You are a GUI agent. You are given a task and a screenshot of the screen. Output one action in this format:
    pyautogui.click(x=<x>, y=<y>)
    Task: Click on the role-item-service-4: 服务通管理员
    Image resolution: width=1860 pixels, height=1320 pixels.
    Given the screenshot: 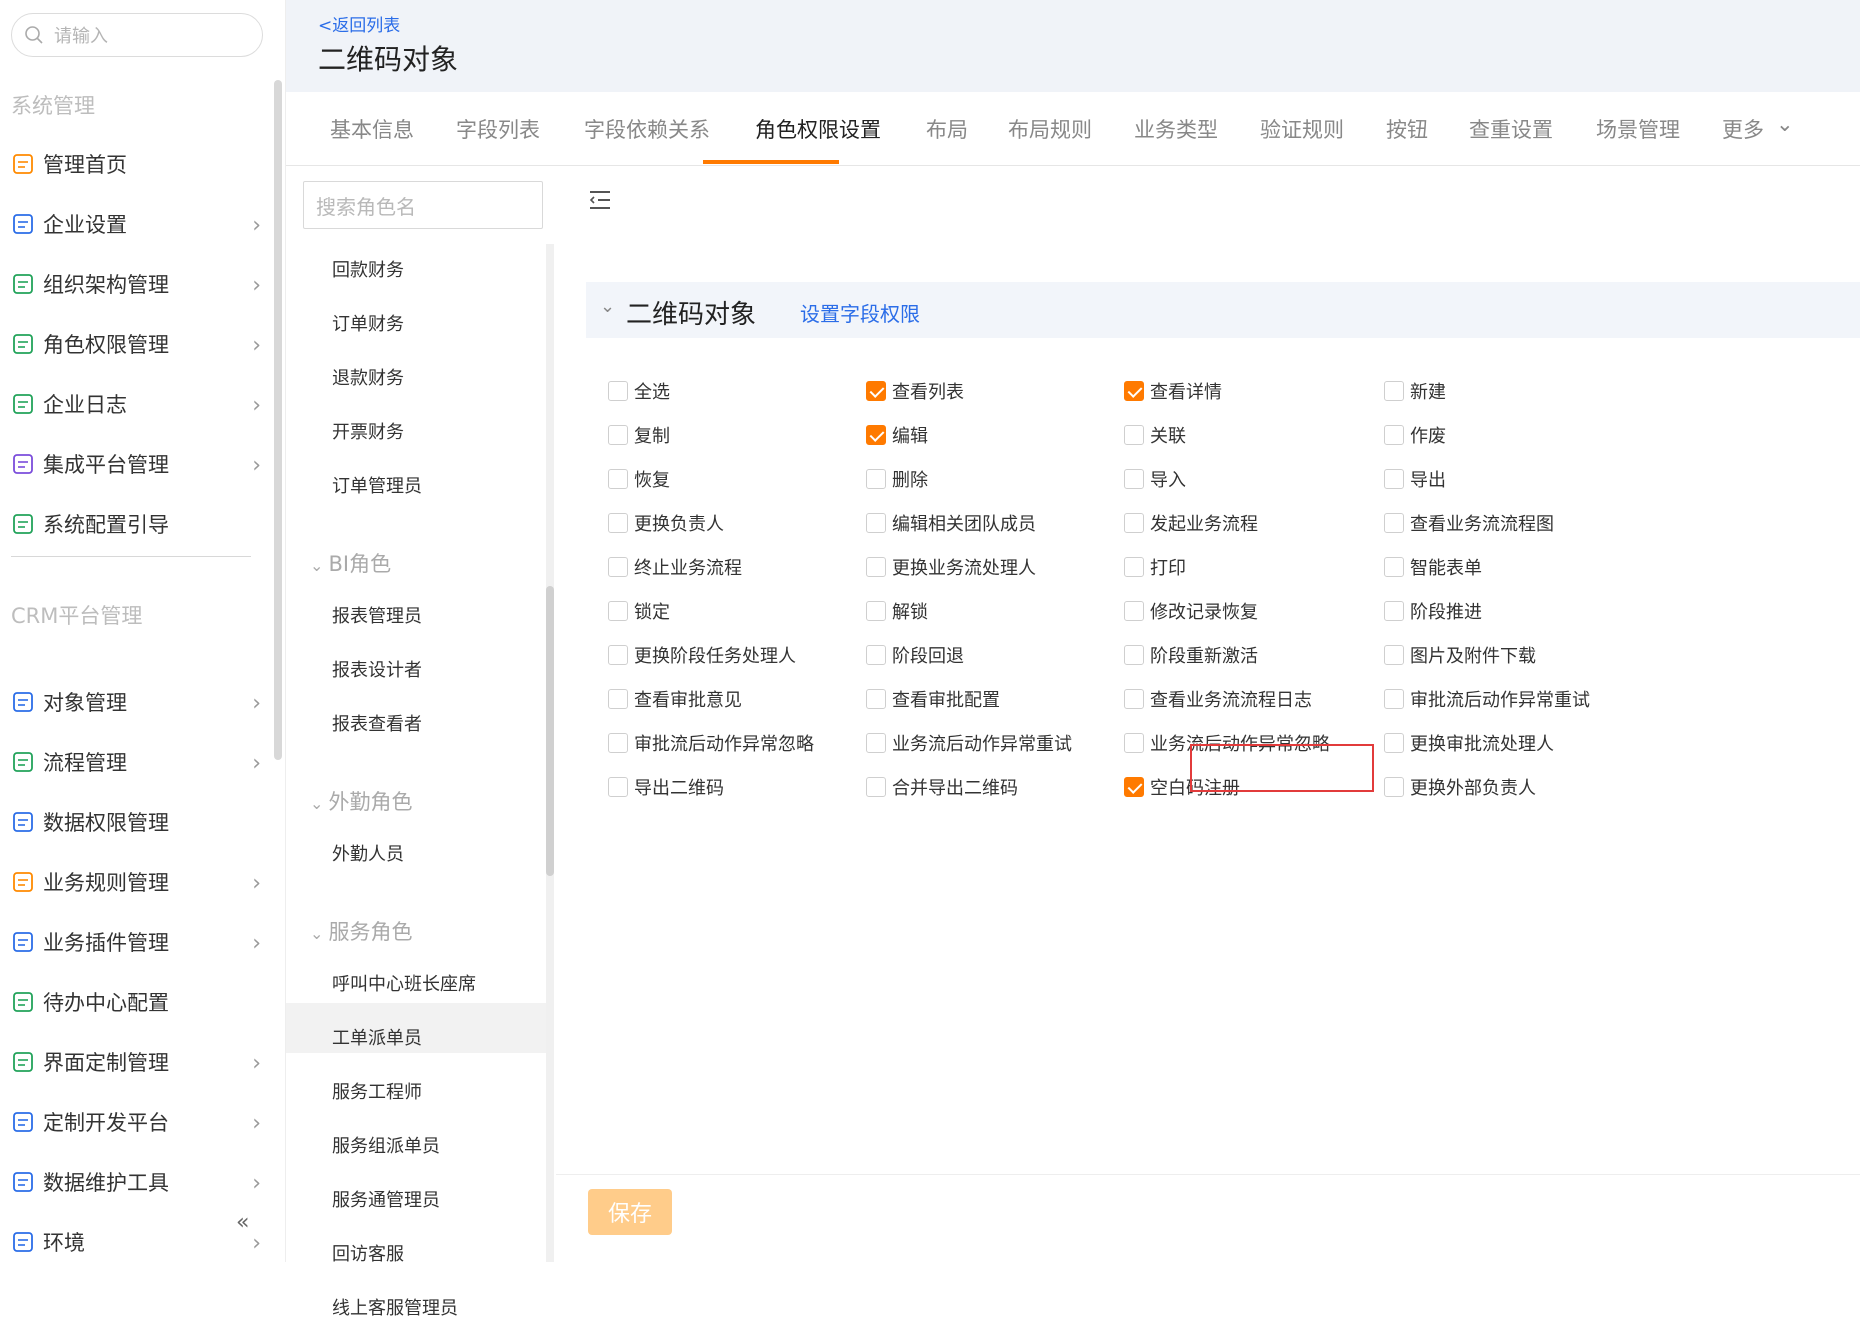 What is the action you would take?
    pyautogui.click(x=386, y=1199)
    